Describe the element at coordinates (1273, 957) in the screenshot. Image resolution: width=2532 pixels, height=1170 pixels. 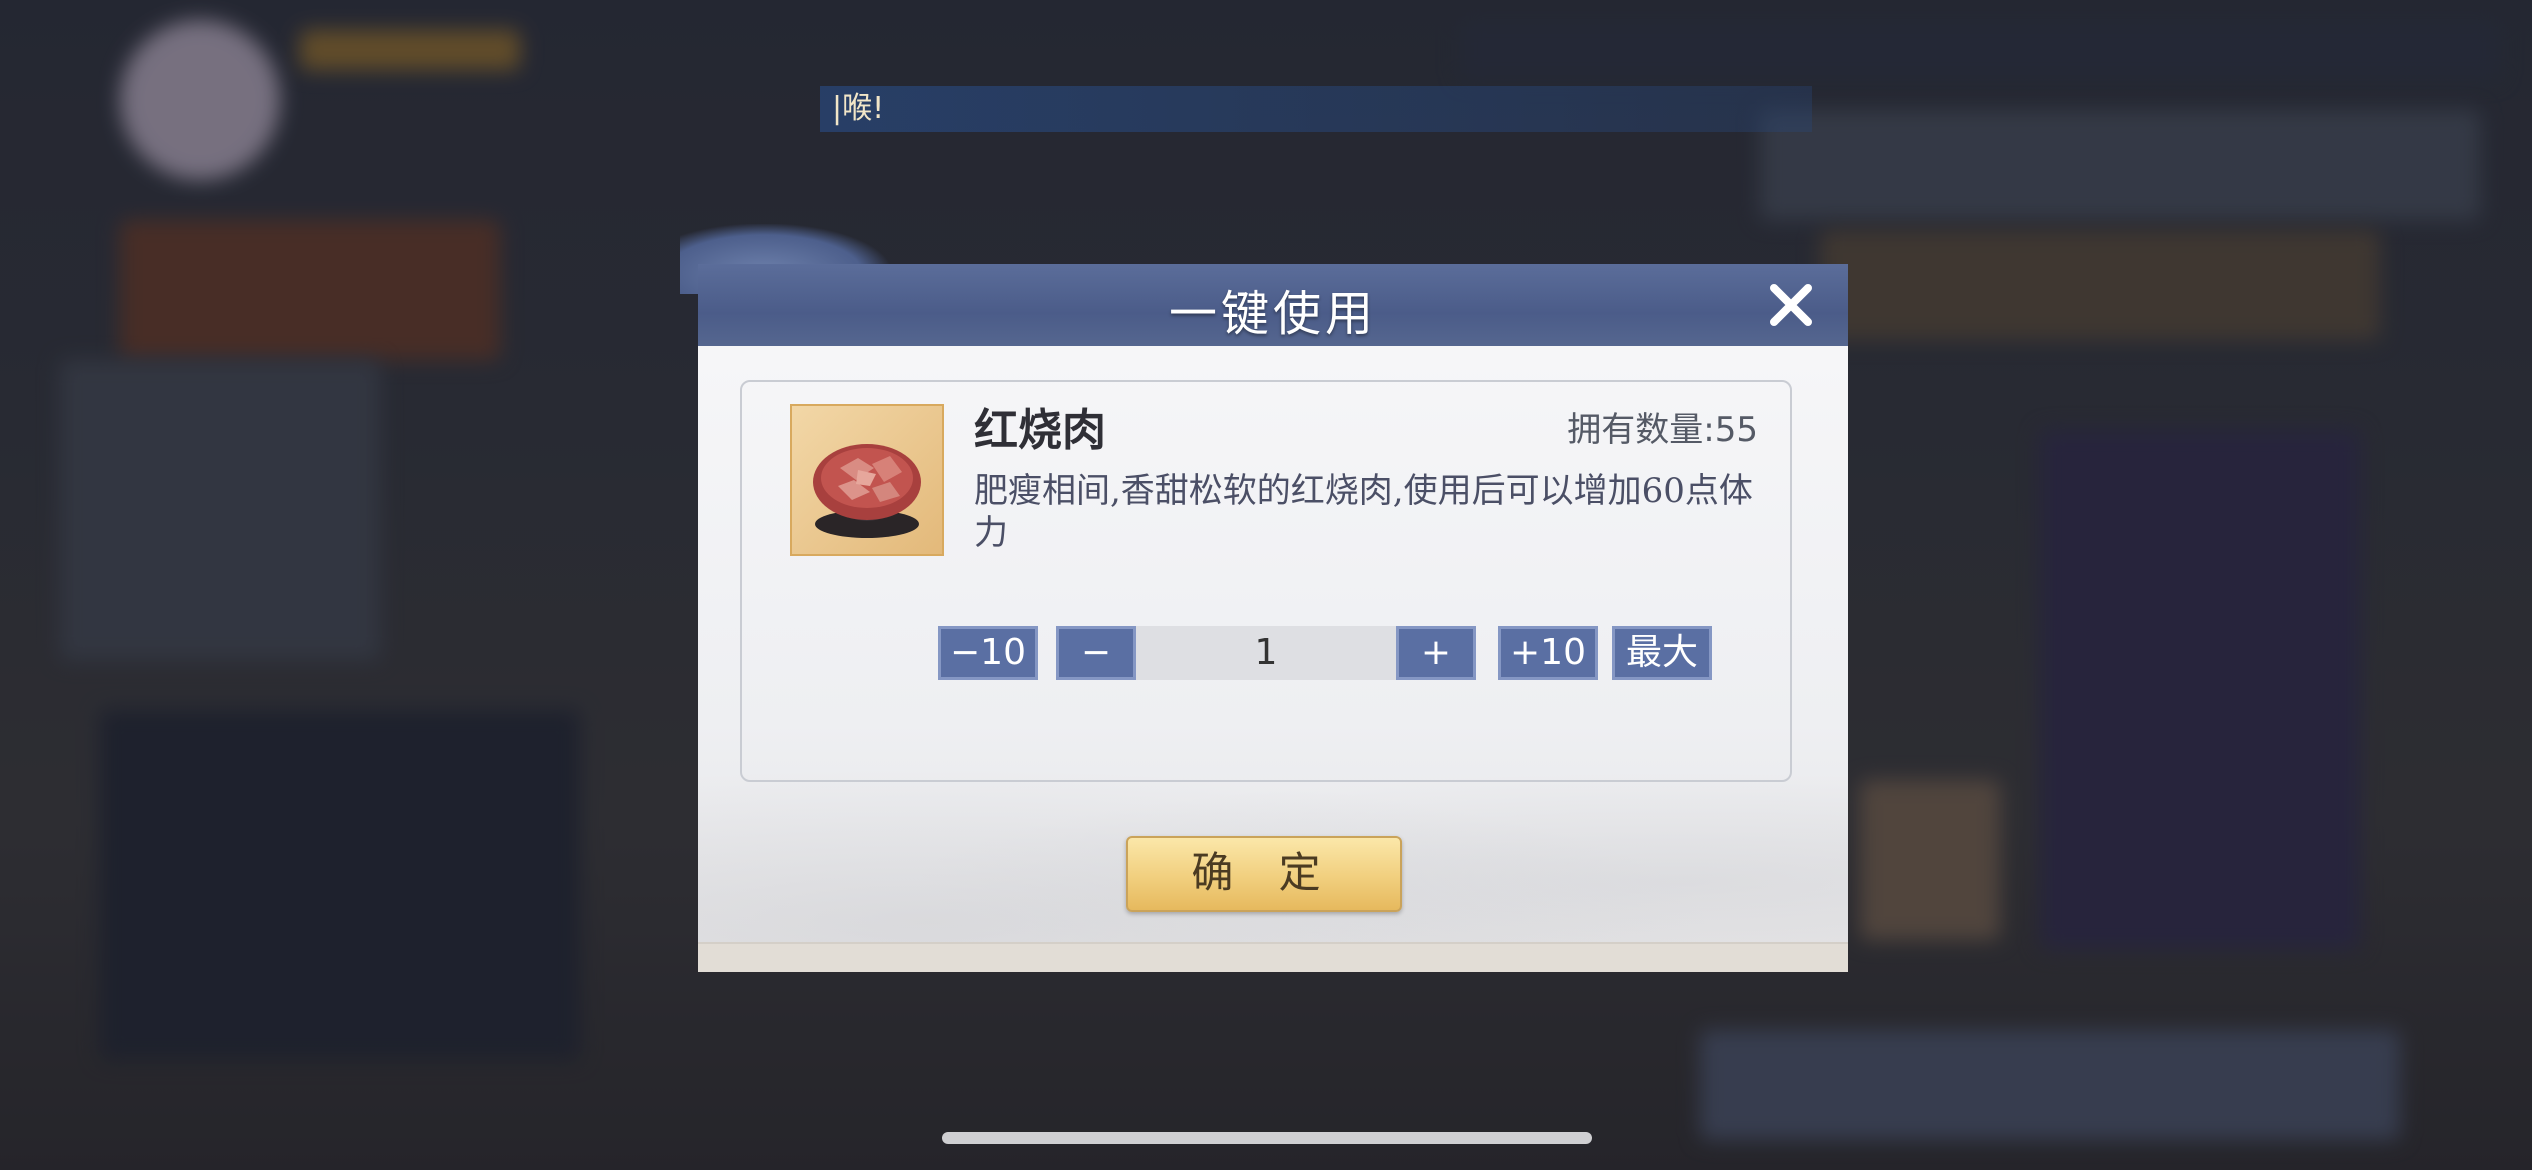
I see `dialog-footer-band` at that location.